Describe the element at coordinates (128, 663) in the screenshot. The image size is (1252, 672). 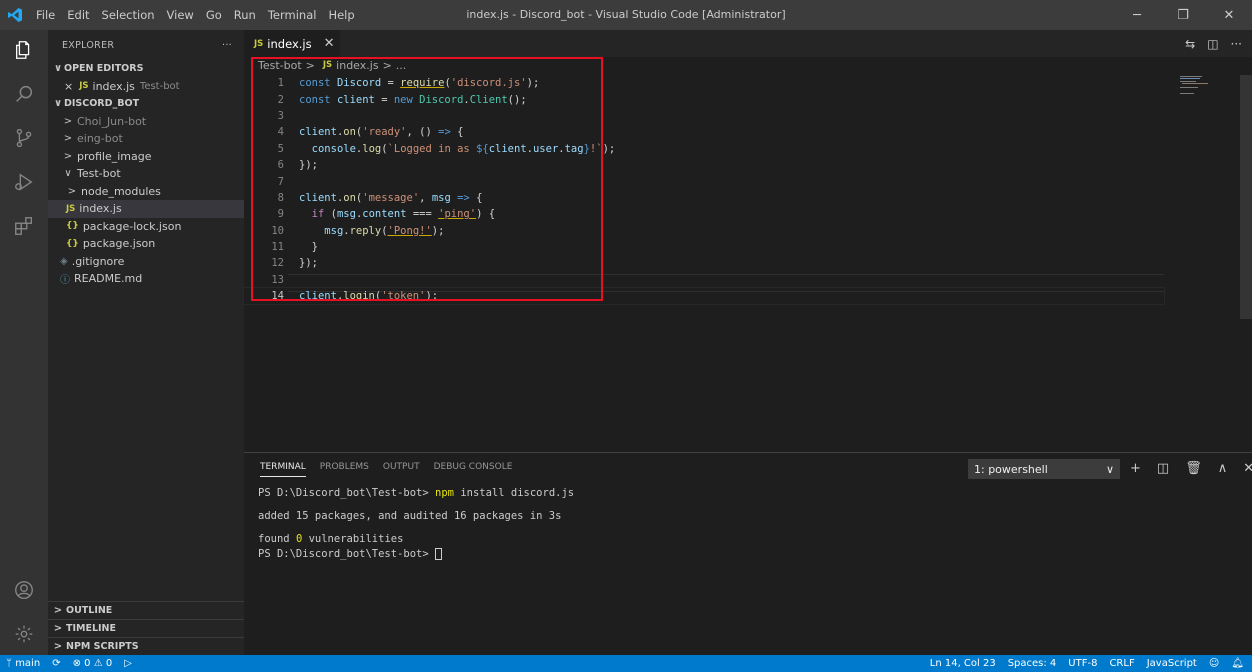
I see `debug-icon: ▷` at that location.